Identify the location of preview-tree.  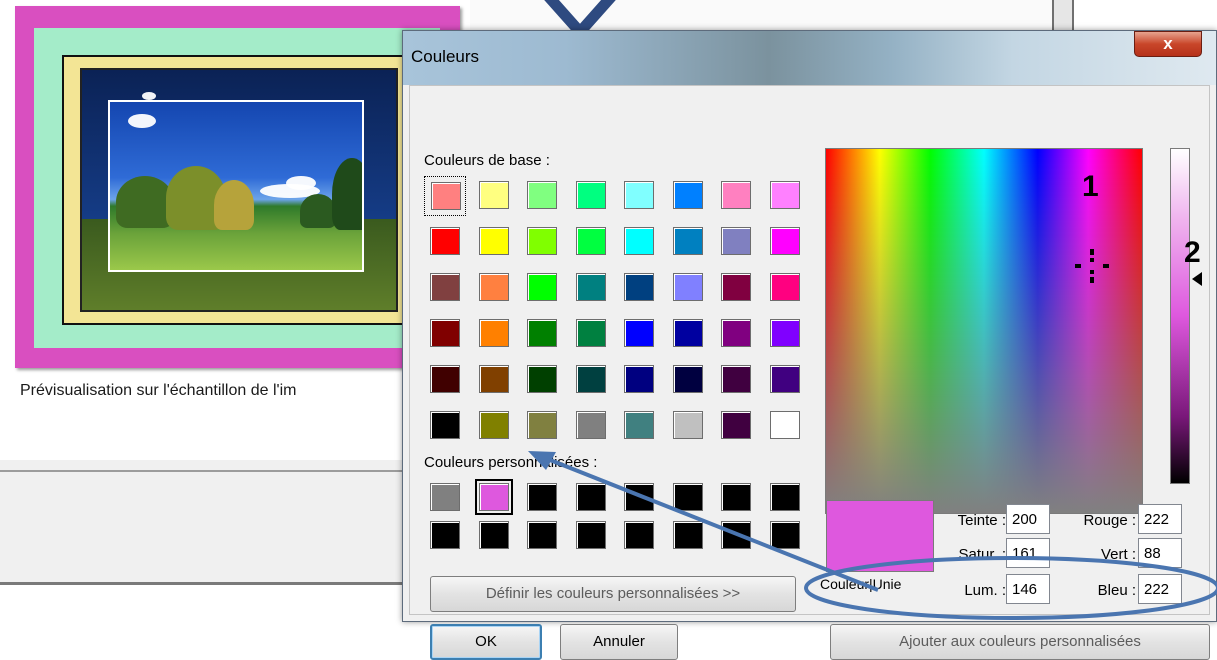
(318, 211).